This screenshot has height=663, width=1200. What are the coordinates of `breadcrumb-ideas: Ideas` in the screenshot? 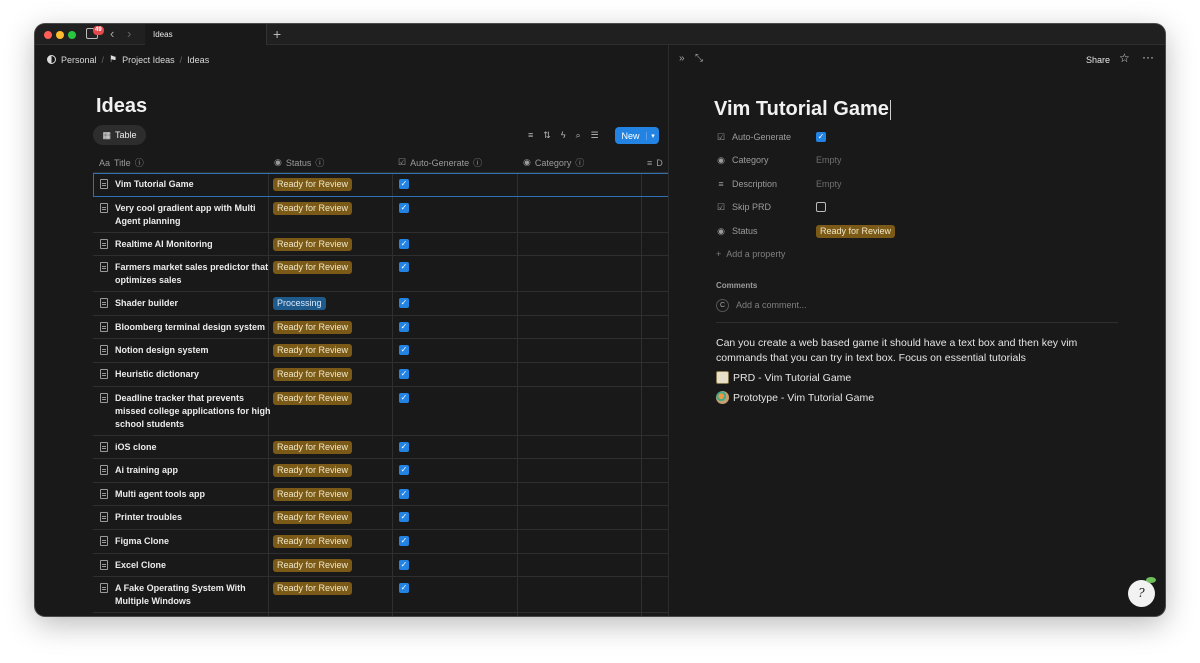 It's located at (198, 60).